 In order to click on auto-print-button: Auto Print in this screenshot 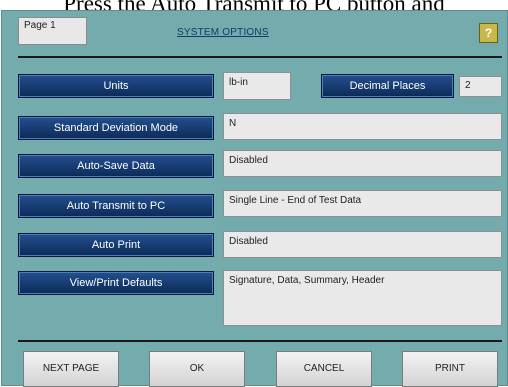, I will do `click(116, 245)`.